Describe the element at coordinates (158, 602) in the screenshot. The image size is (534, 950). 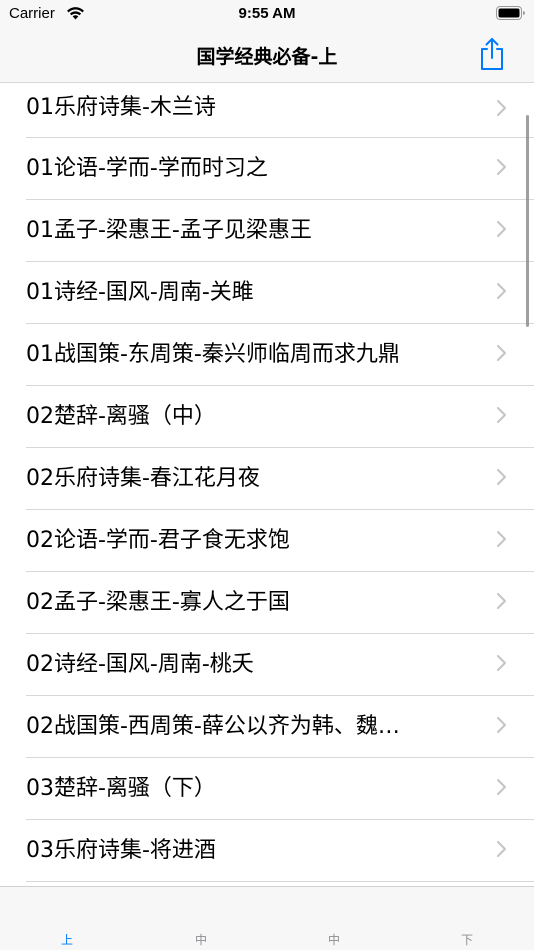
I see `list-item-label: 02孟子-梁惠王-寡人之于国` at that location.